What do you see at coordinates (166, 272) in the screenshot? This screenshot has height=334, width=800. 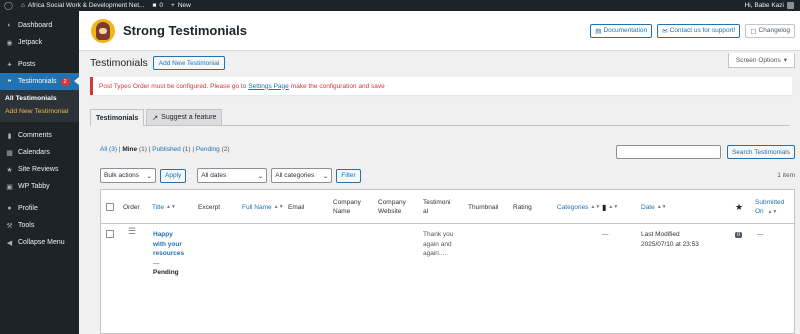 I see `post-state: Pending` at bounding box center [166, 272].